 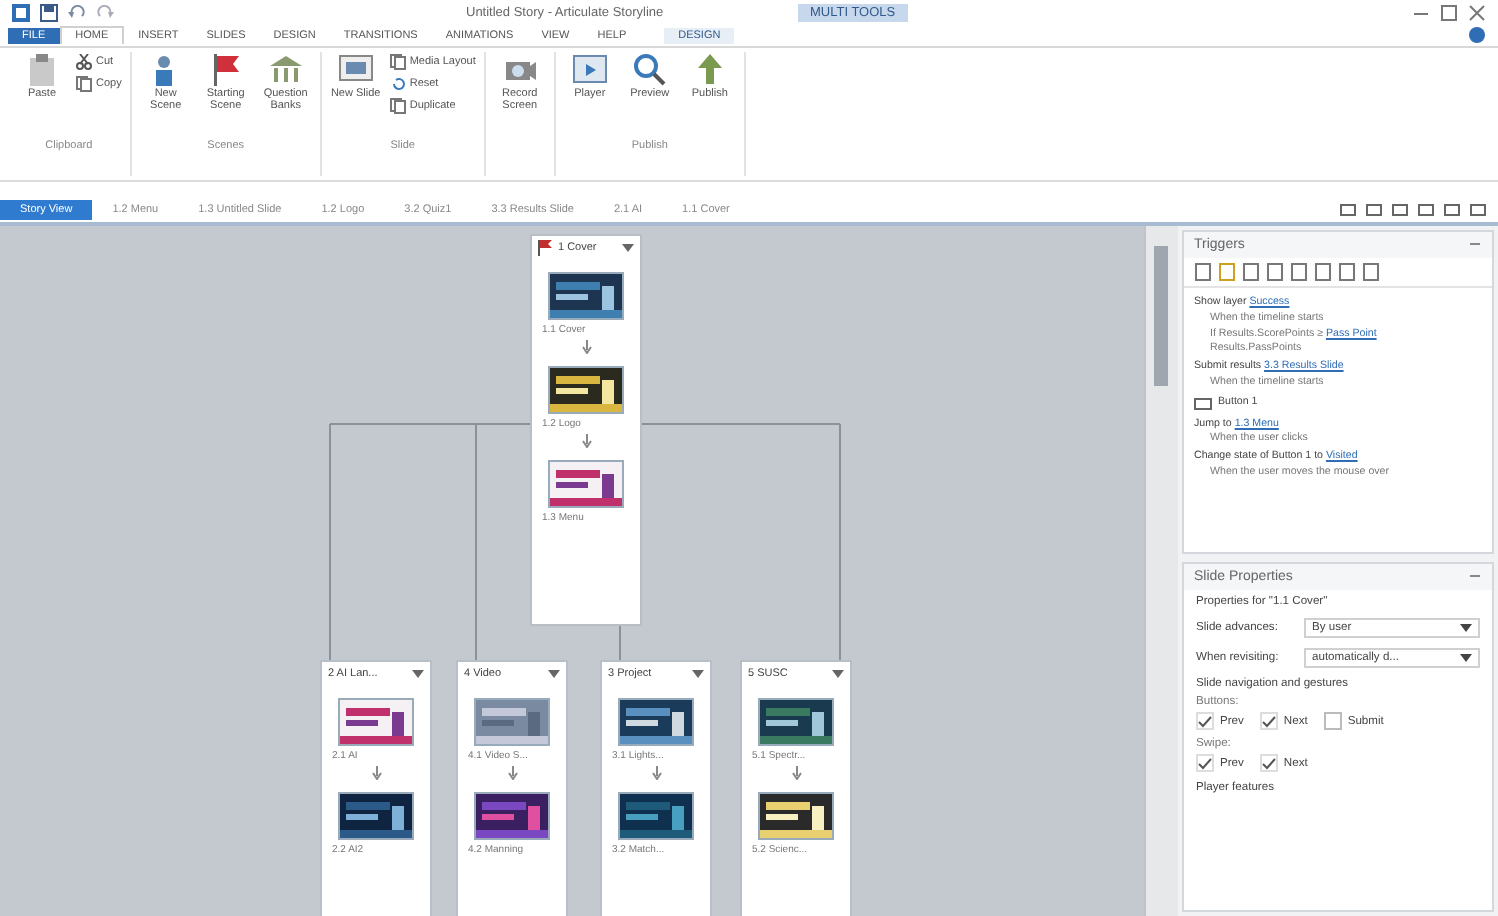 What do you see at coordinates (1449, 12) in the screenshot?
I see `maximize-icon` at bounding box center [1449, 12].